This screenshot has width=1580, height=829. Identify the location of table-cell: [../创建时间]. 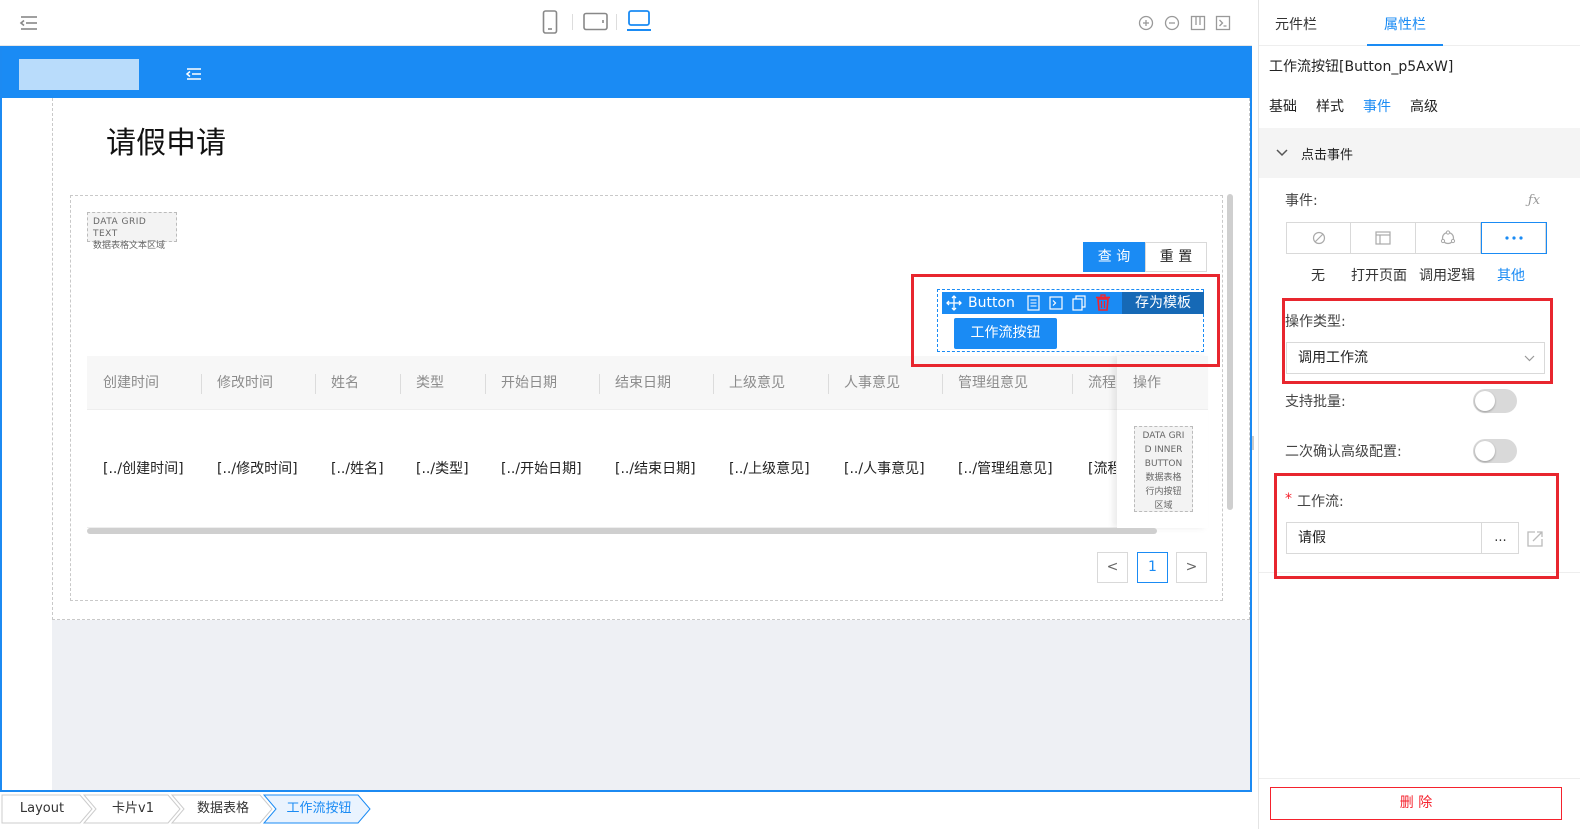
(143, 469).